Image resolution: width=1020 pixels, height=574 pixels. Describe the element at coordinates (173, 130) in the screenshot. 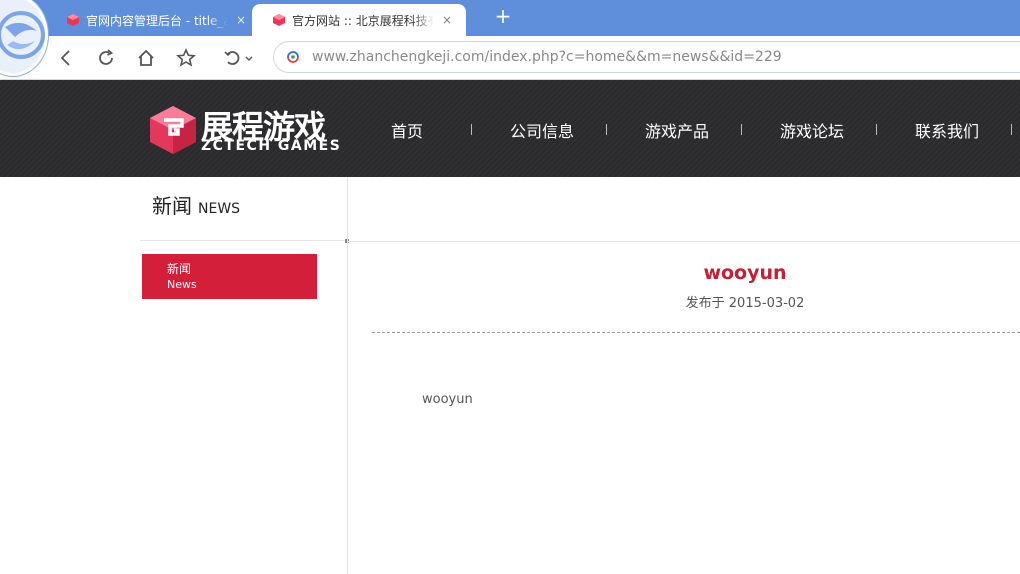

I see `logo-cube-icon` at that location.